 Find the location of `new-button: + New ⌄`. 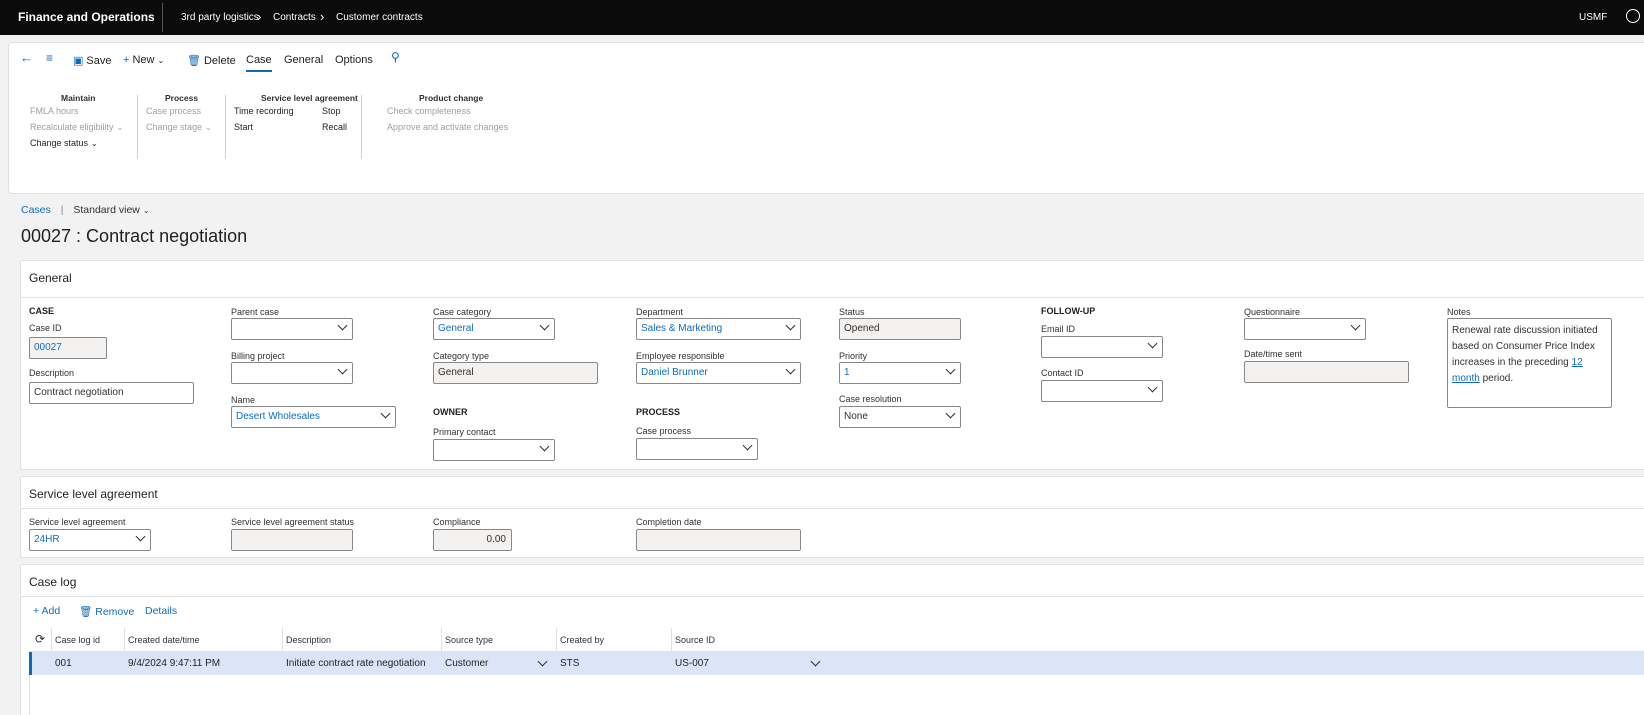

new-button: + New ⌄ is located at coordinates (143, 60).